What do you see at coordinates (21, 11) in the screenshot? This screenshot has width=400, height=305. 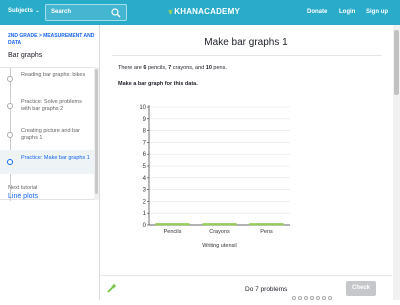 I see `subjects-label: Subjects` at bounding box center [21, 11].